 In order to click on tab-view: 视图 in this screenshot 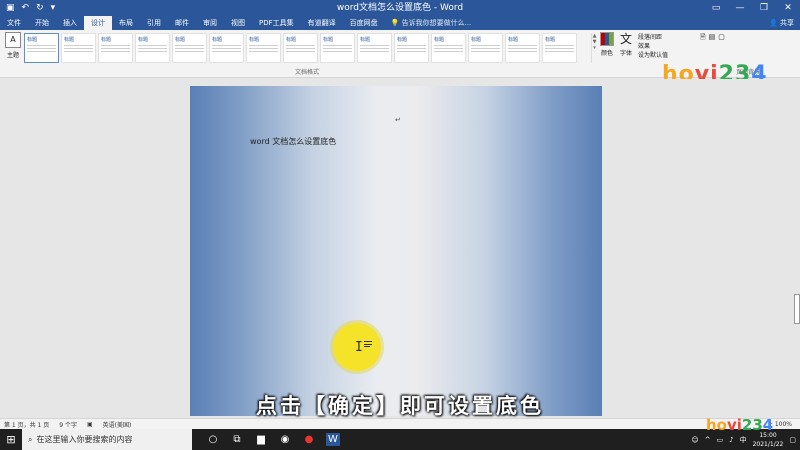, I will do `click(238, 23)`.